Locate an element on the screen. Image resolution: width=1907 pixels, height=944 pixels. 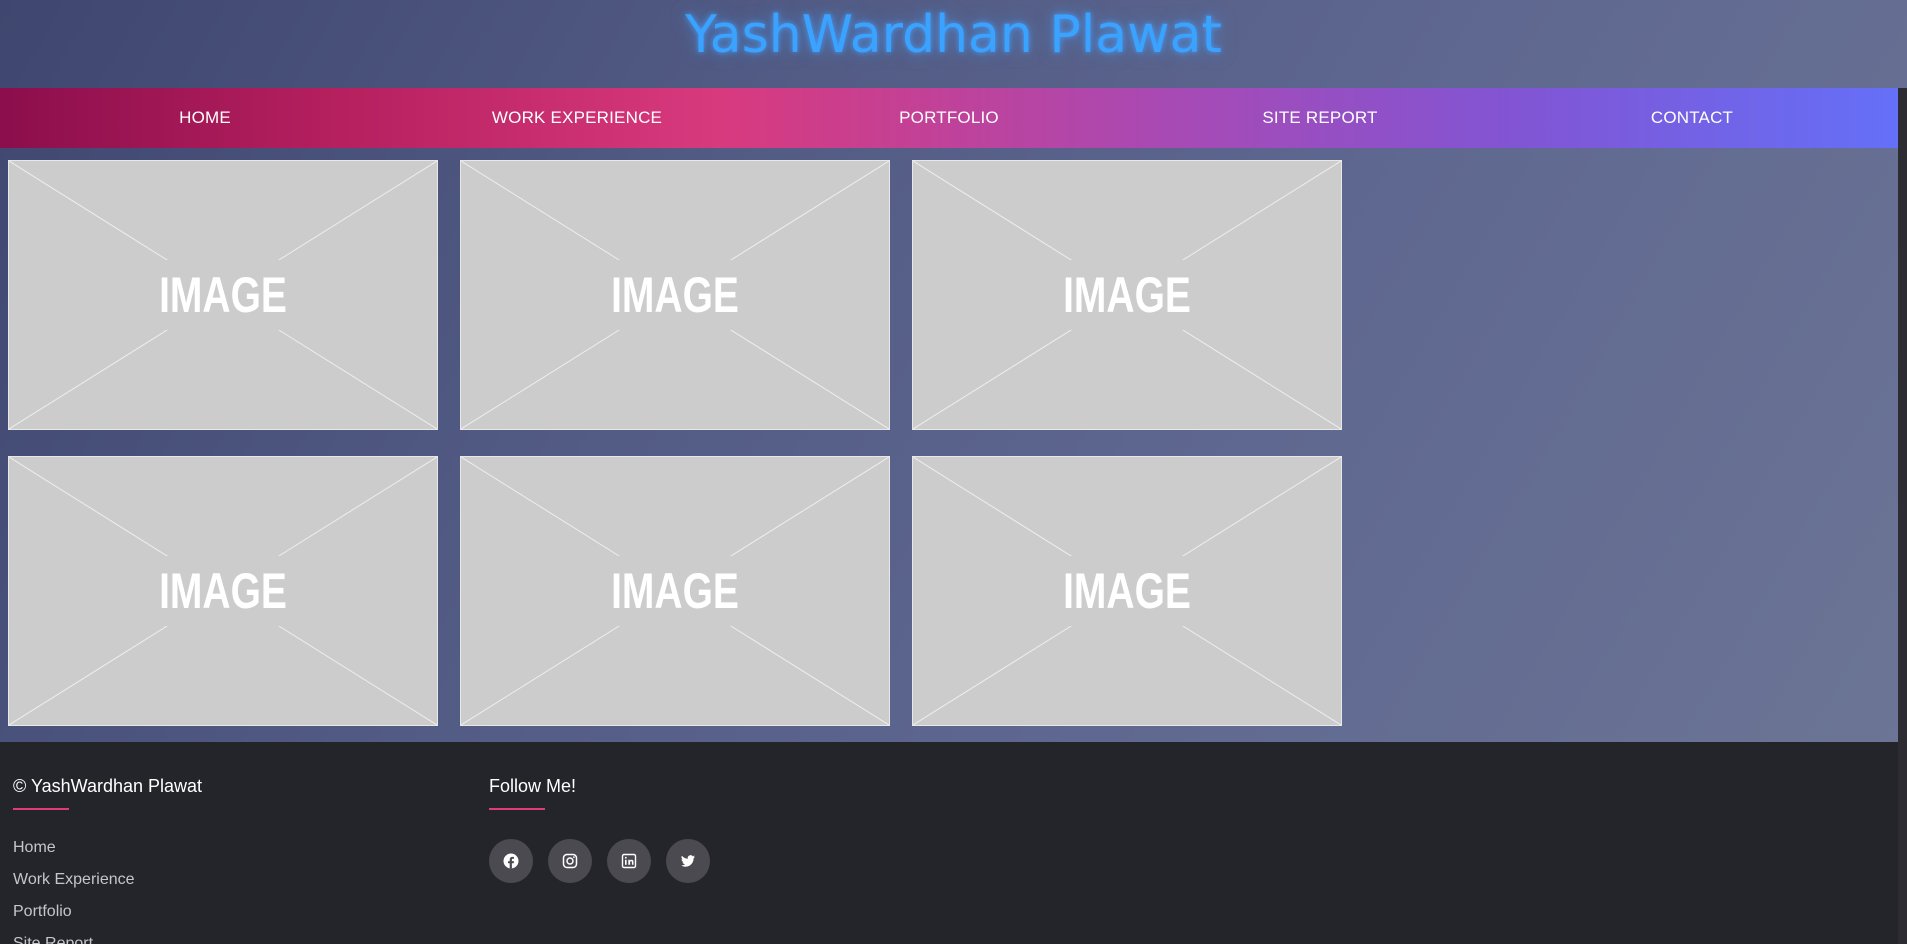
nav-work-experience: WORK EXPERIENCE is located at coordinates (577, 118).